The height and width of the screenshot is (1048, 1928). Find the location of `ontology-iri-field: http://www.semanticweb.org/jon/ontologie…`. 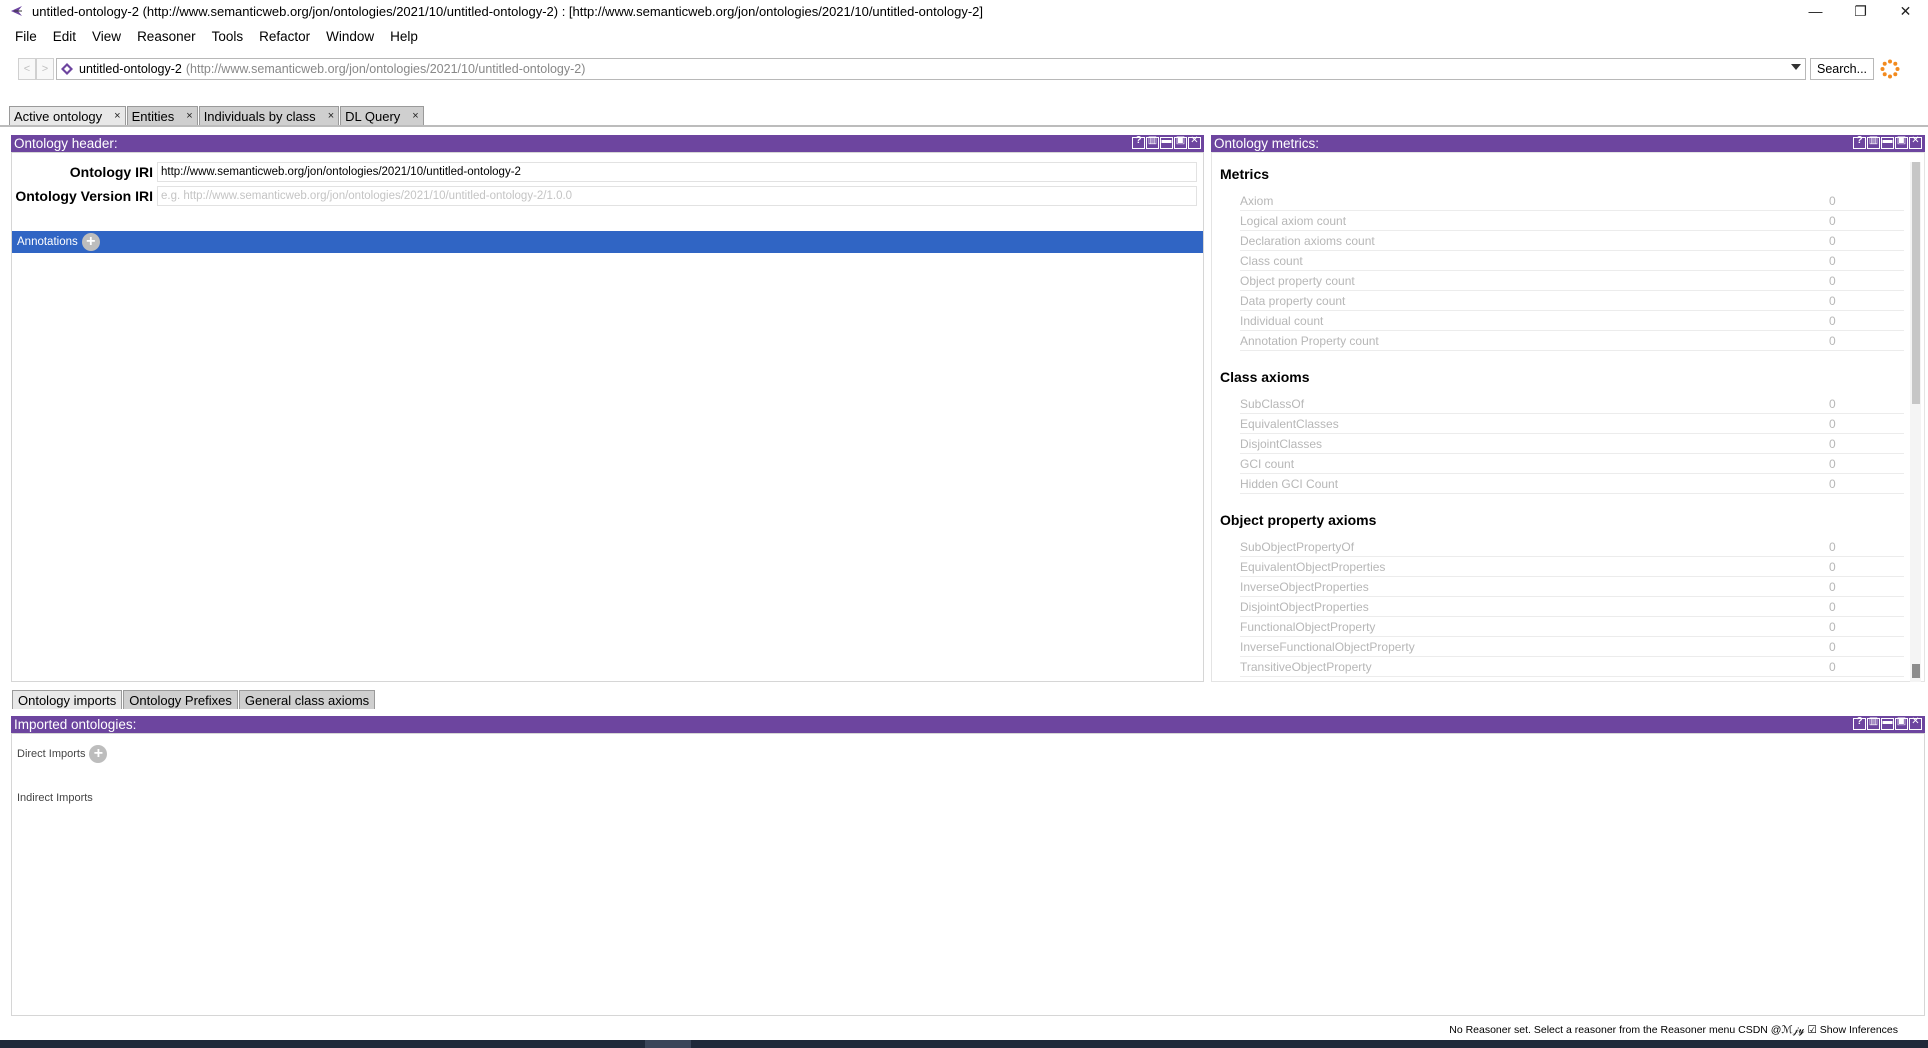

ontology-iri-field: http://www.semanticweb.org/jon/ontologie… is located at coordinates (677, 172).